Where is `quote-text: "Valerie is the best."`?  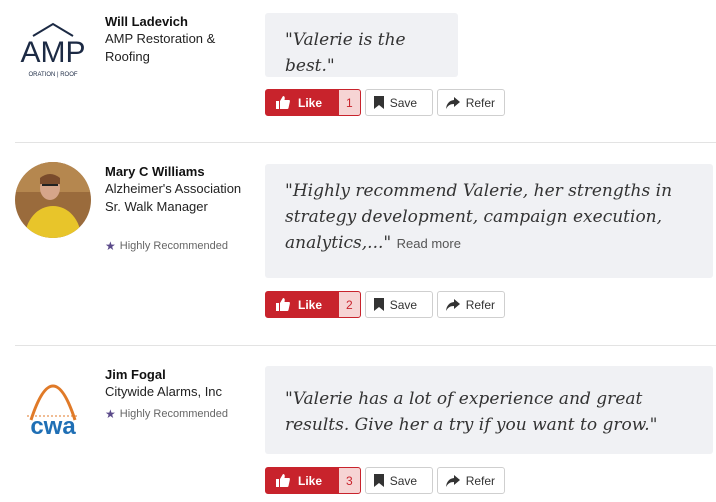
quote-text: "Valerie is the best." is located at coordinates (345, 53).